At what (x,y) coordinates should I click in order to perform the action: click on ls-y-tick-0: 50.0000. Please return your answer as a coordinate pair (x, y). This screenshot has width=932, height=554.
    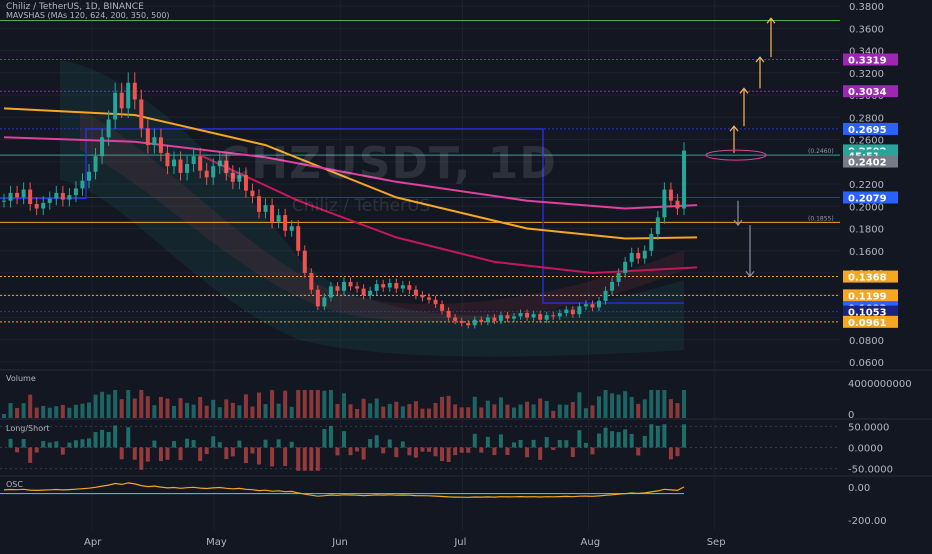
    Looking at the image, I should click on (868, 427).